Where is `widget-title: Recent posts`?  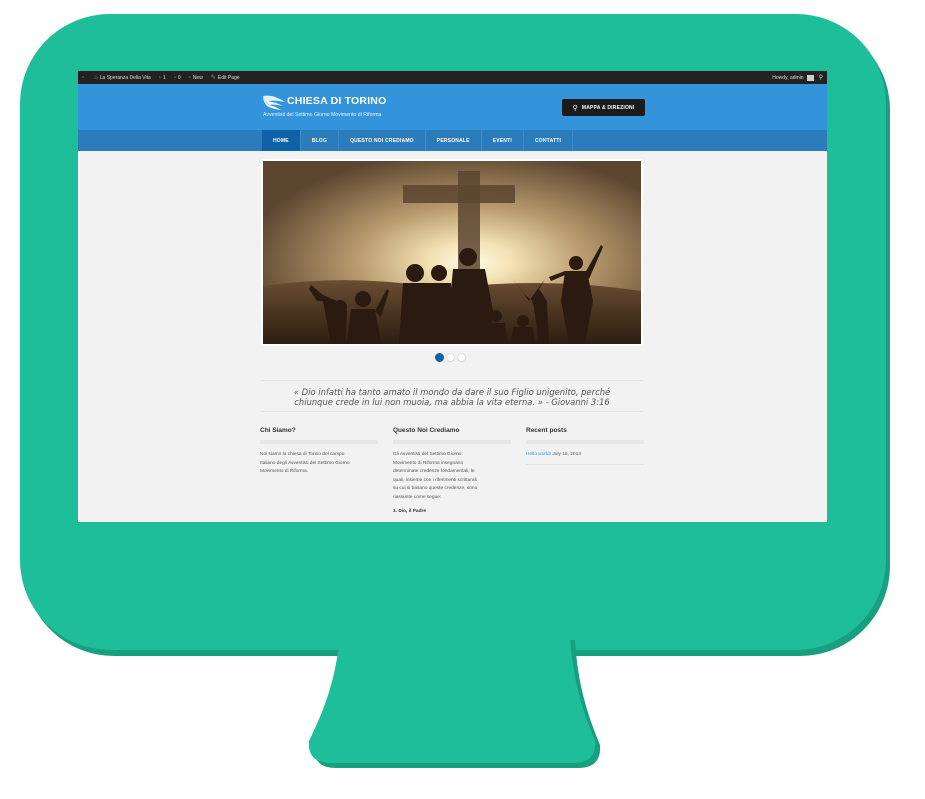
widget-title: Recent posts is located at coordinates (546, 430).